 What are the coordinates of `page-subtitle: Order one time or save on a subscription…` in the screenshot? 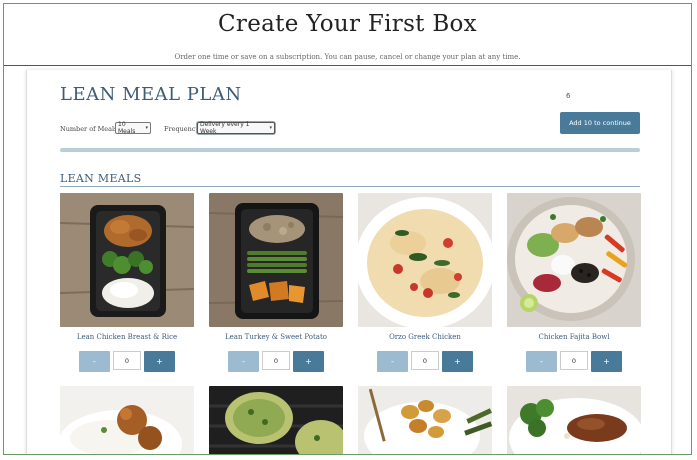 It's located at (347, 57).